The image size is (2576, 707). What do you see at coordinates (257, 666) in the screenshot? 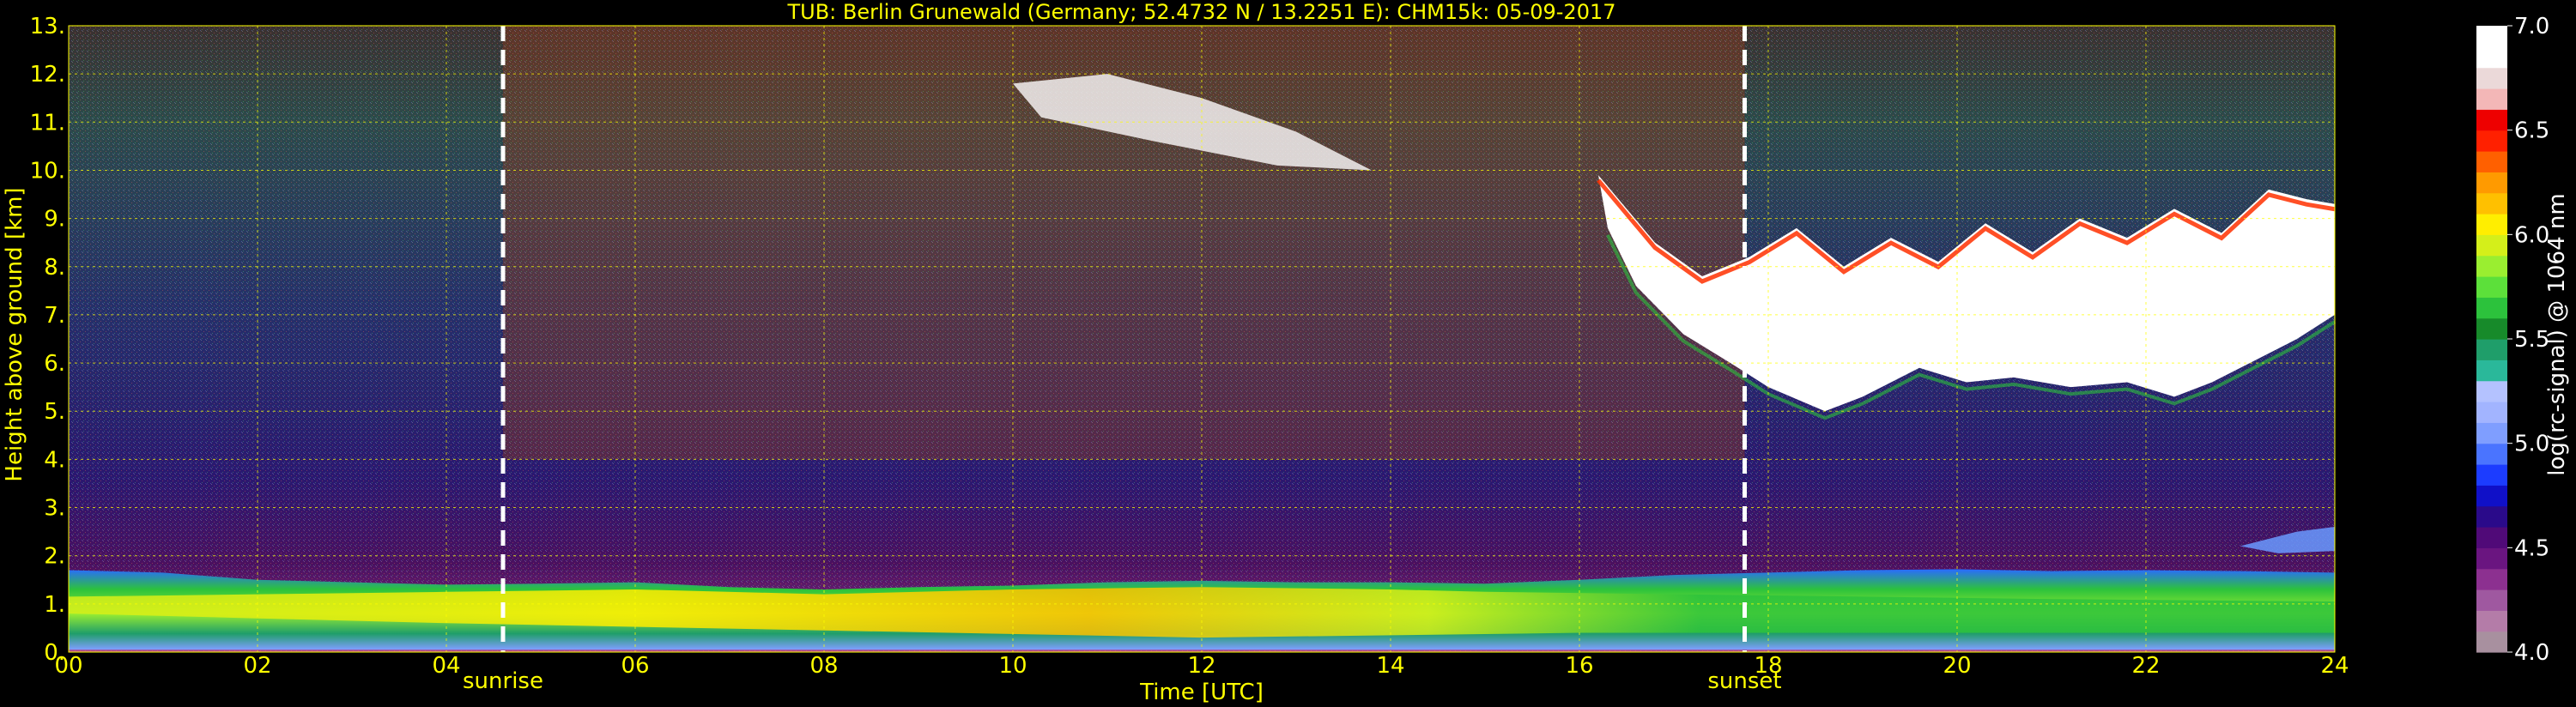
I see `x-tick-label: 02` at bounding box center [257, 666].